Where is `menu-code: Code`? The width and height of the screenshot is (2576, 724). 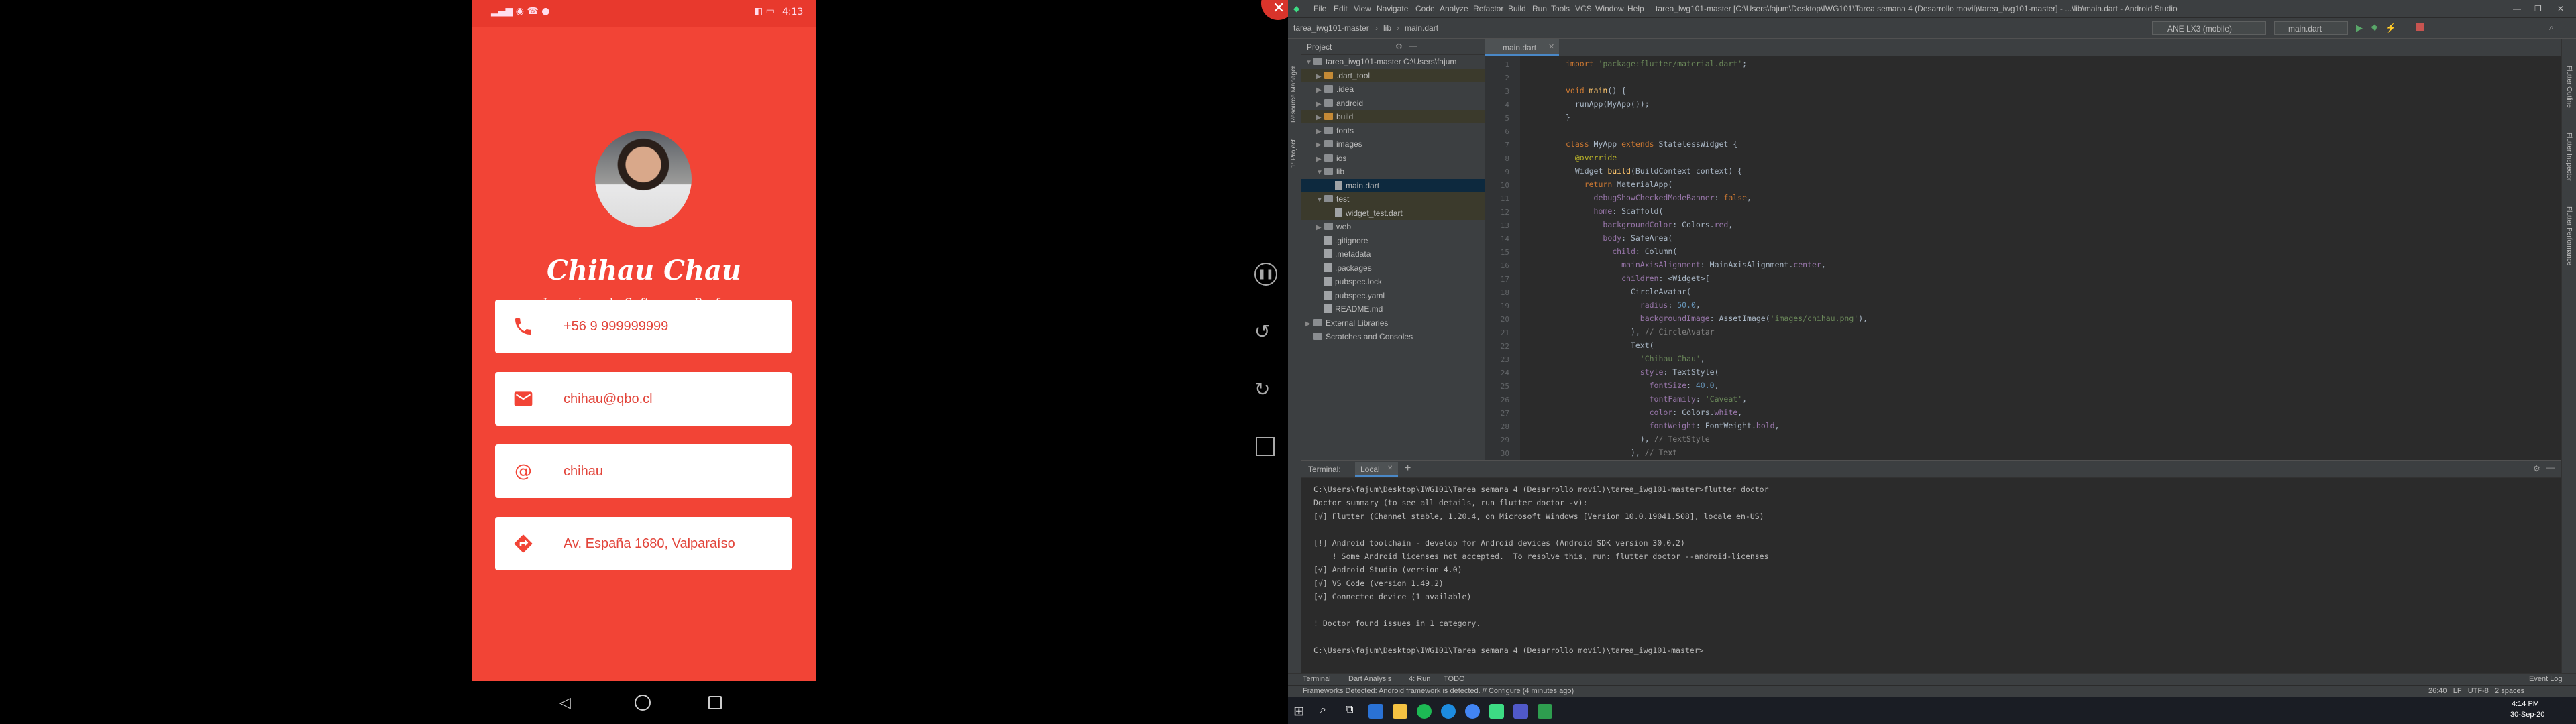 menu-code: Code is located at coordinates (1425, 8).